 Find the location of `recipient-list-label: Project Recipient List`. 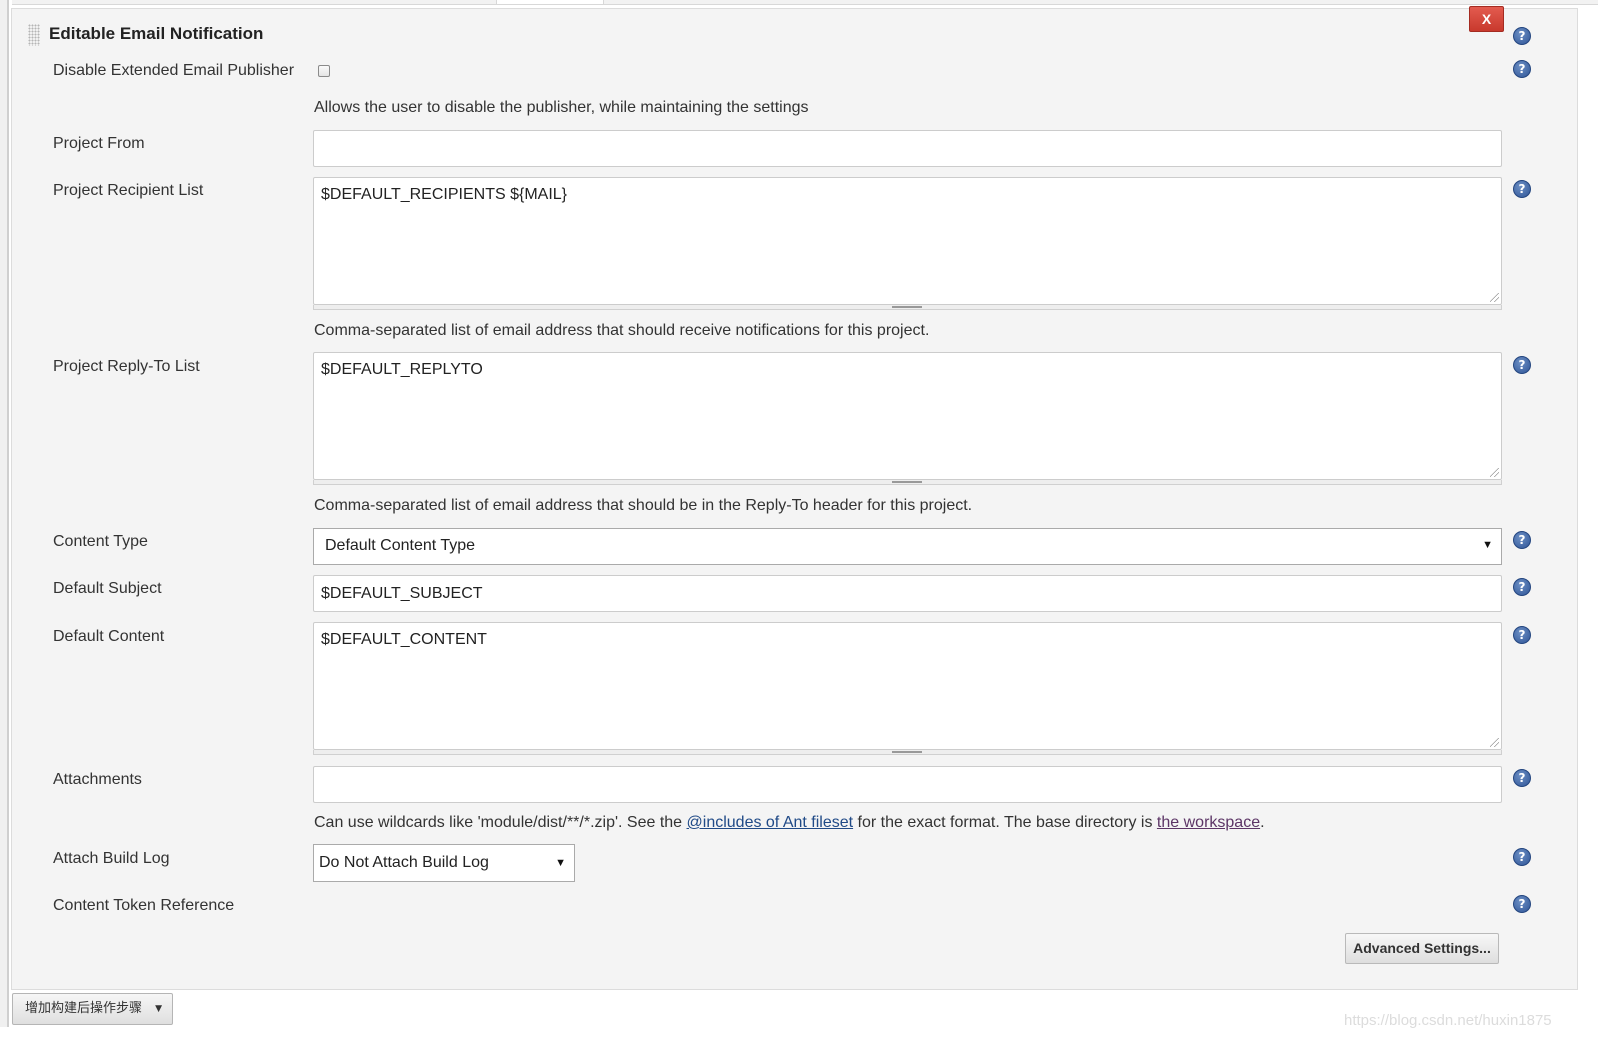

recipient-list-label: Project Recipient List is located at coordinates (128, 190).